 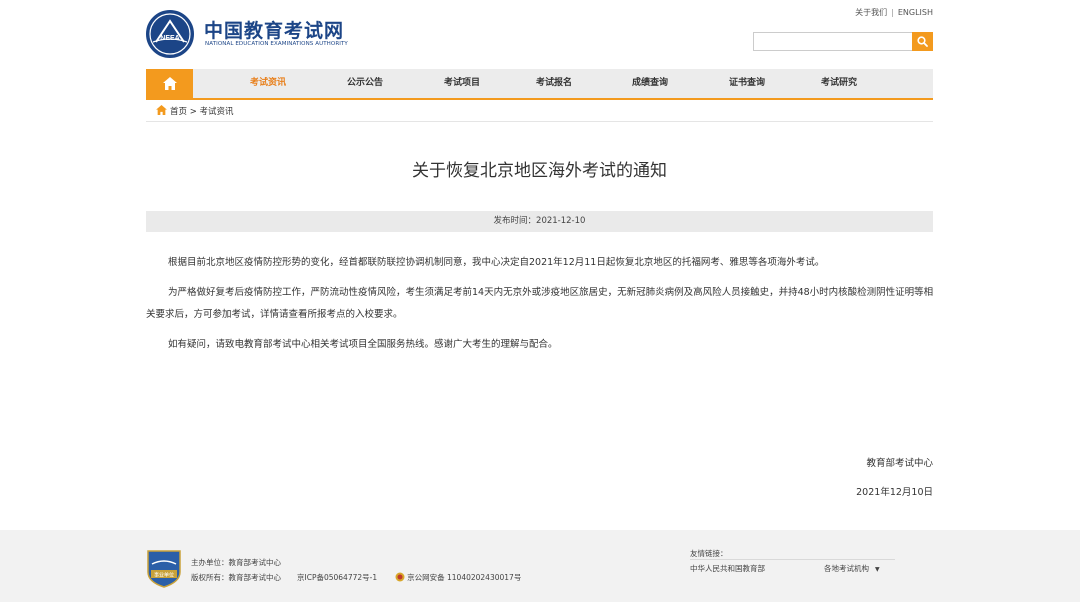 What do you see at coordinates (164, 568) in the screenshot?
I see `public-institution-badge-icon: 事业单位` at bounding box center [164, 568].